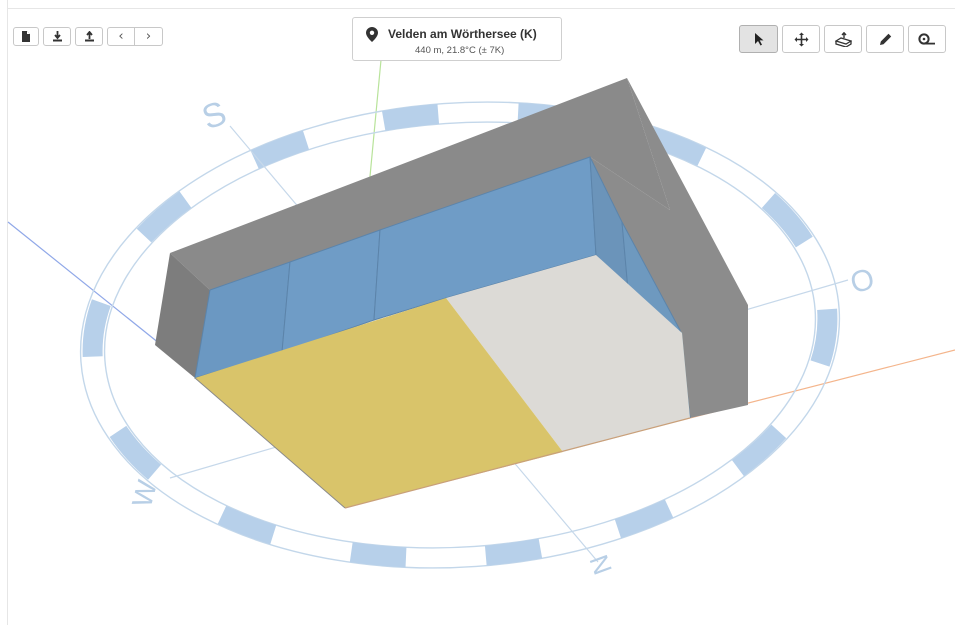 This screenshot has height=625, width=955. What do you see at coordinates (462, 34) in the screenshot?
I see `location-name: Velden am Wörthersee (K)` at bounding box center [462, 34].